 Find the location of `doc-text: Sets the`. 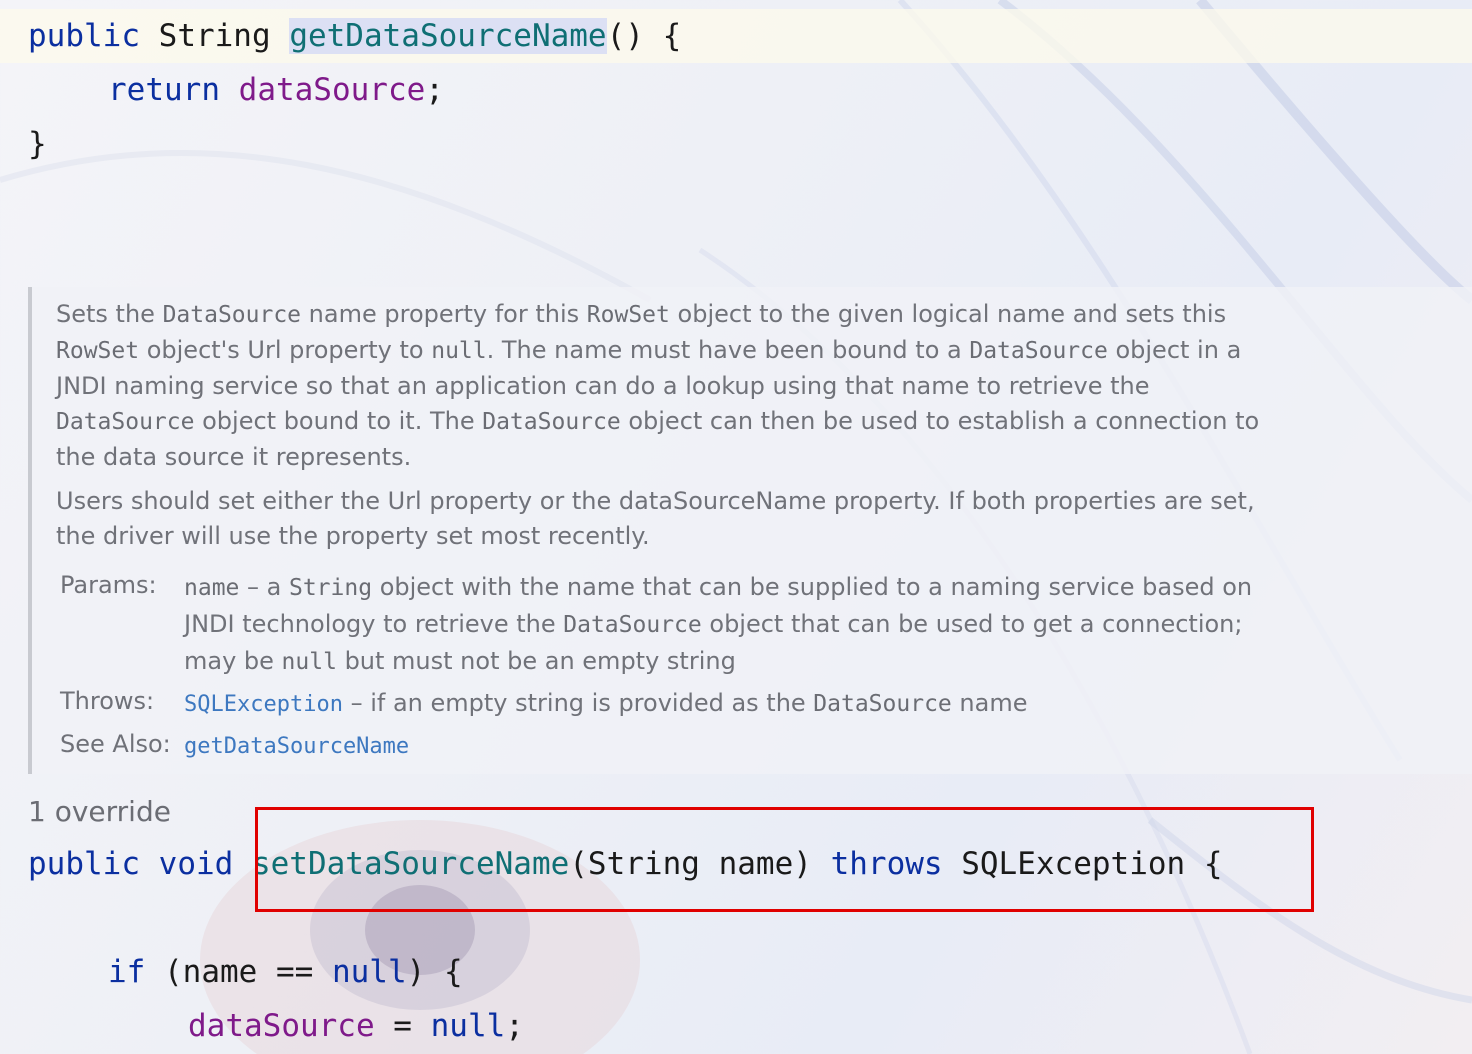

doc-text: Sets the is located at coordinates (109, 314).